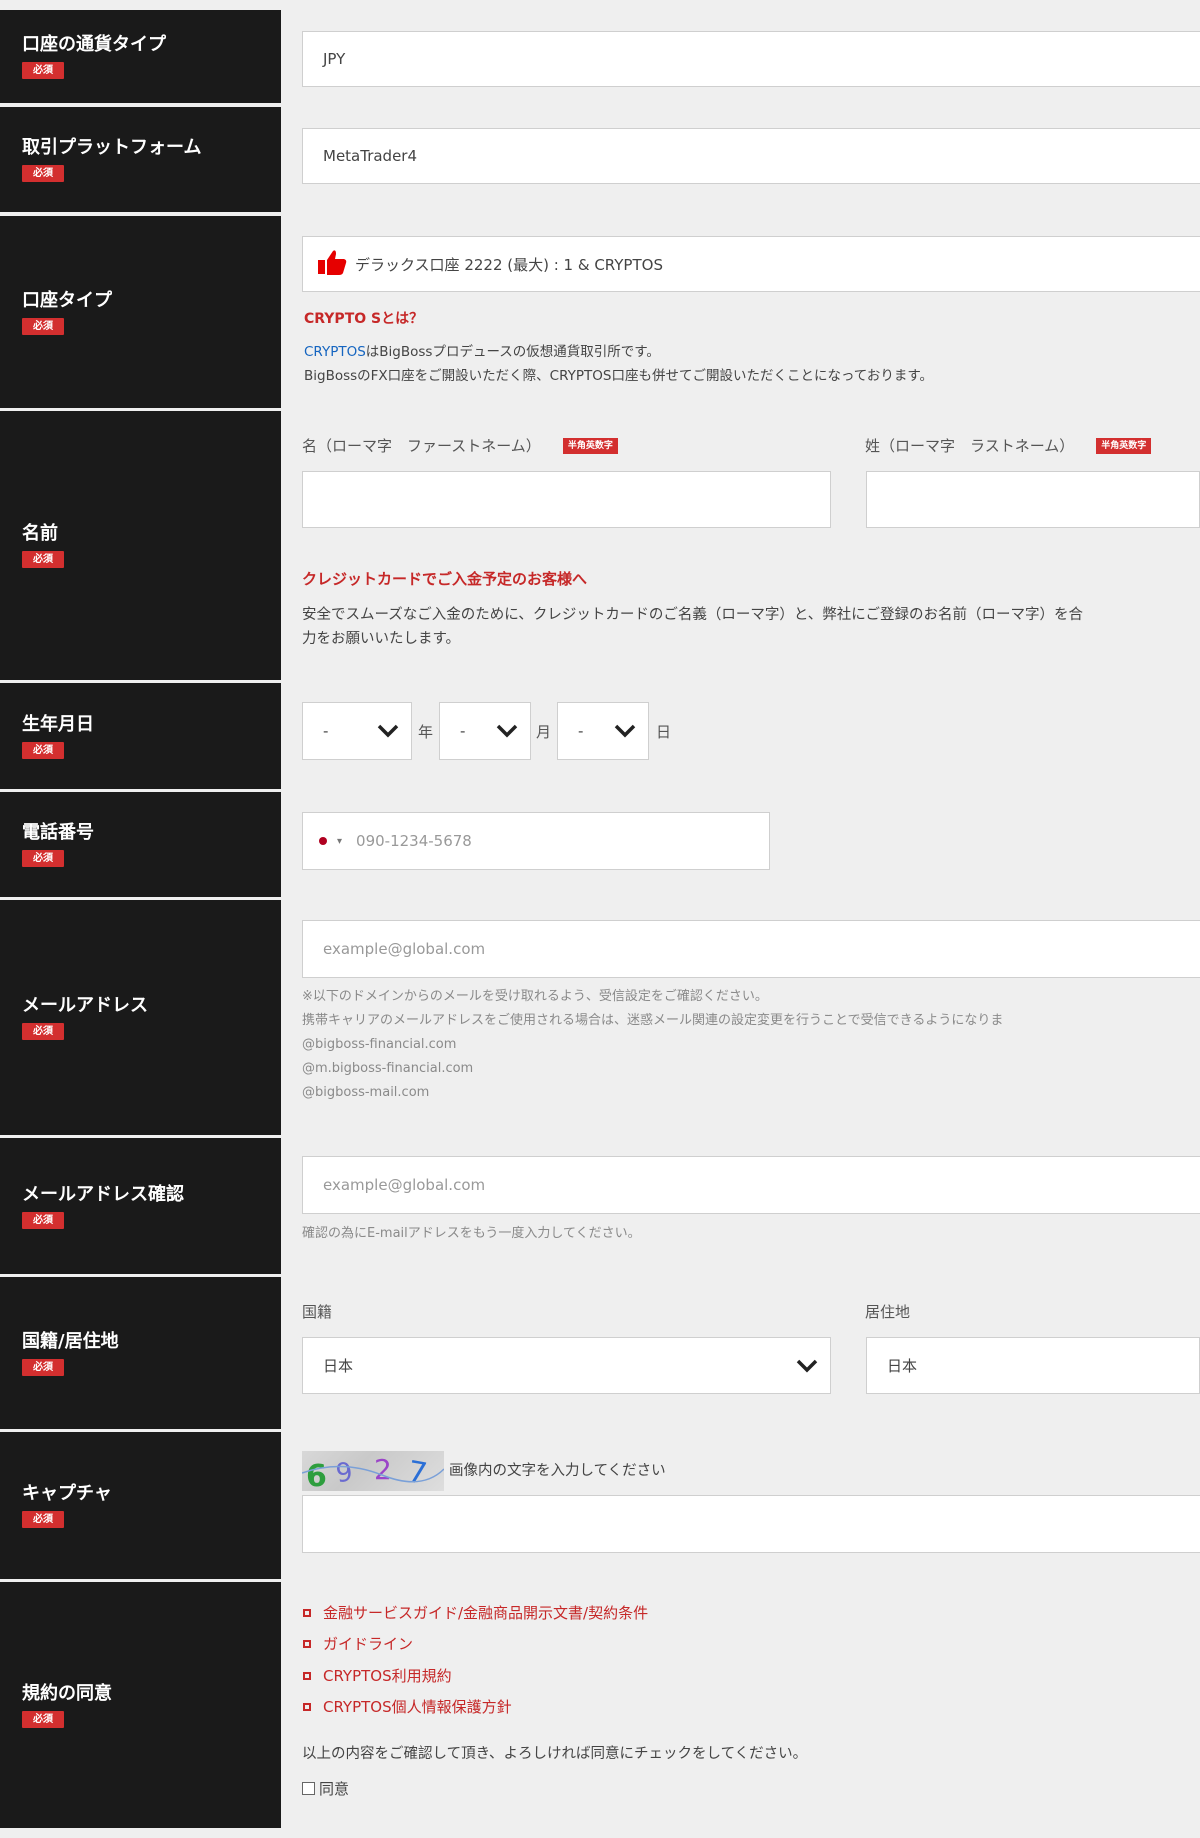 This screenshot has height=1838, width=1200. I want to click on agree-checkbox, so click(308, 1788).